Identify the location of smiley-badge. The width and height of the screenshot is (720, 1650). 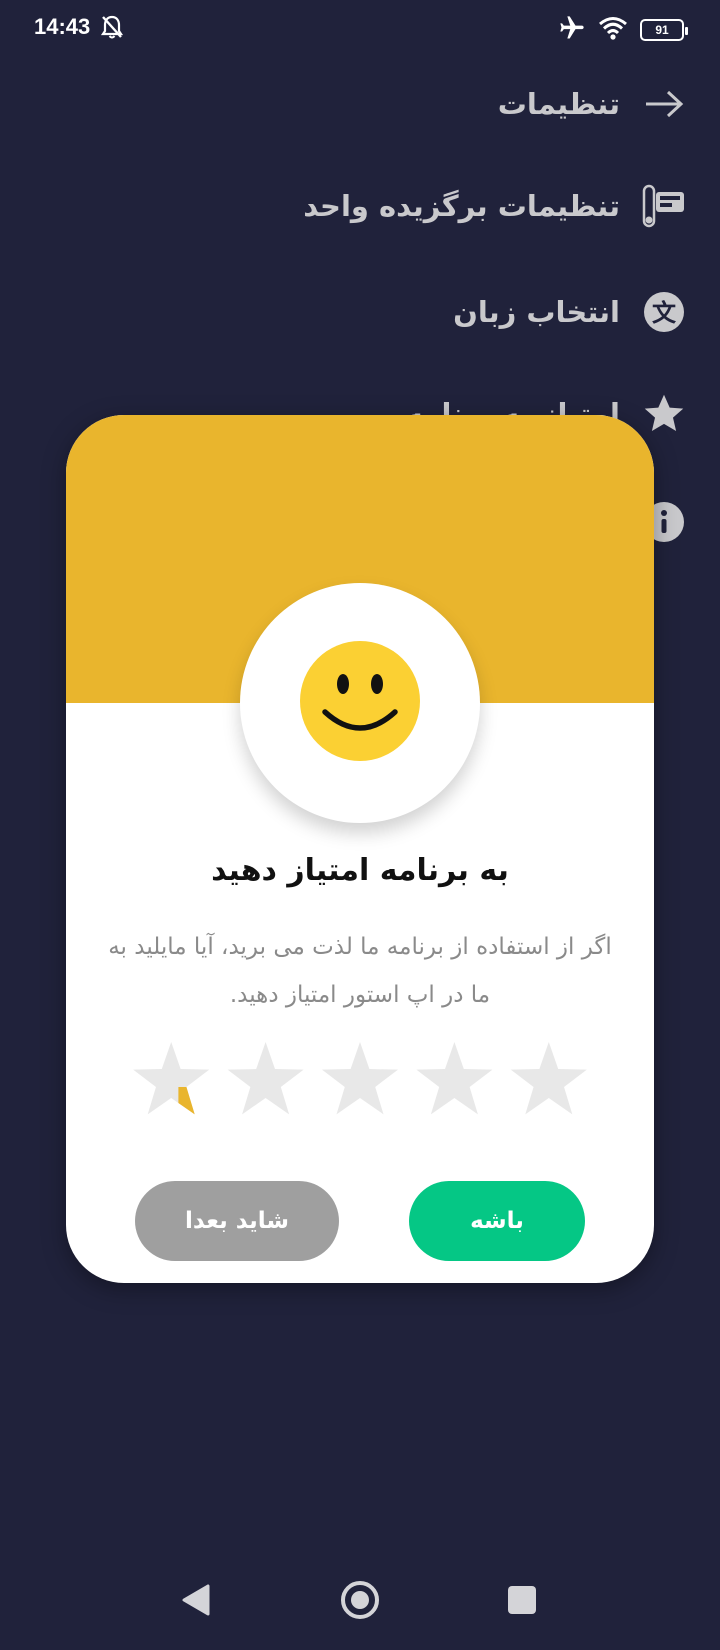
(360, 703).